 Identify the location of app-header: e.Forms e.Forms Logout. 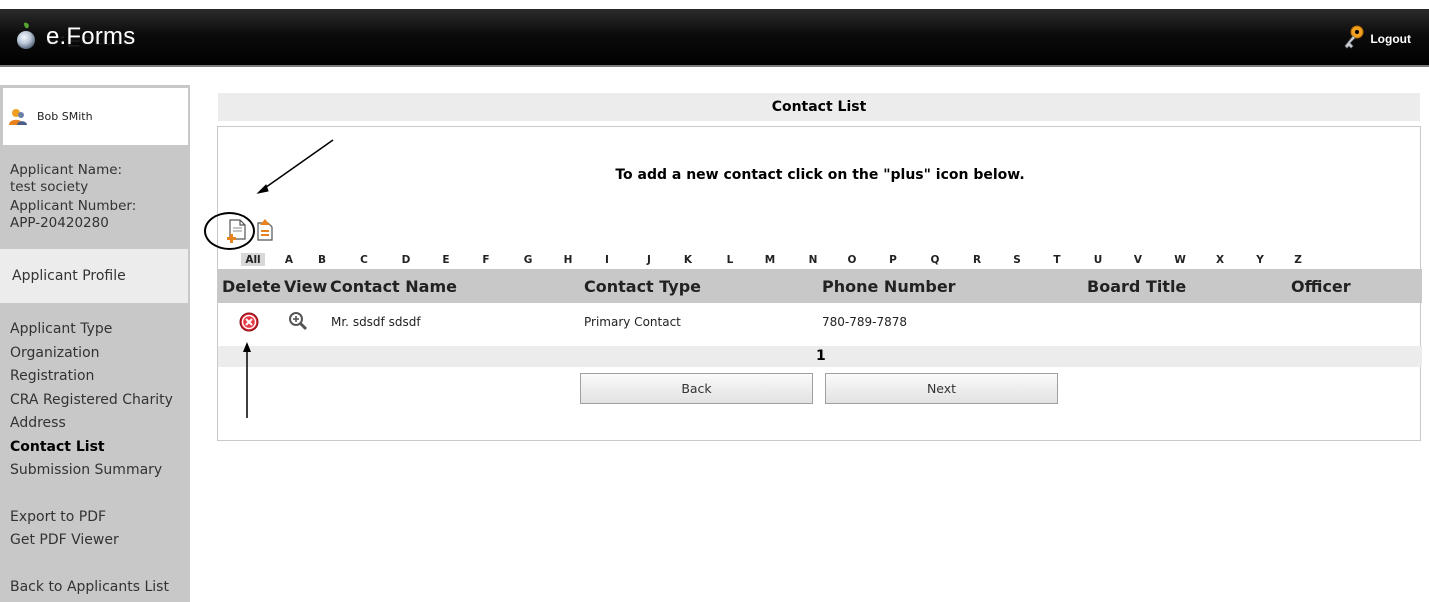
(714, 37).